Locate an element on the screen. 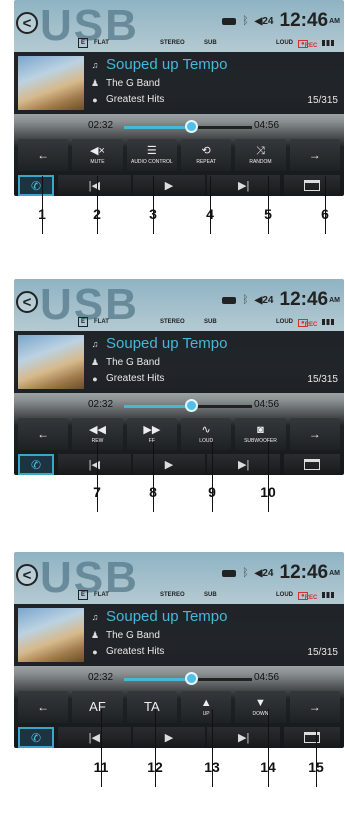  callout-number: 5 is located at coordinates (268, 214).